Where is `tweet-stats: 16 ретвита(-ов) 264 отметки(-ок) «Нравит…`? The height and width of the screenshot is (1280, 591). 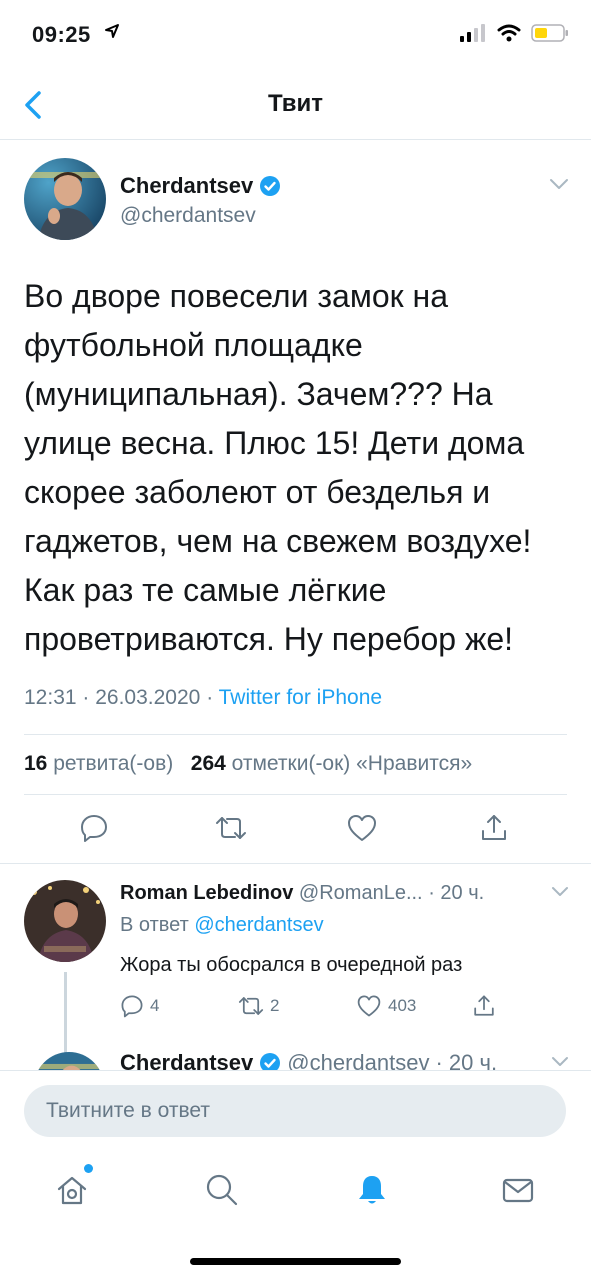 tweet-stats: 16 ретвита(-ов) 264 отметки(-ок) «Нравит… is located at coordinates (248, 764).